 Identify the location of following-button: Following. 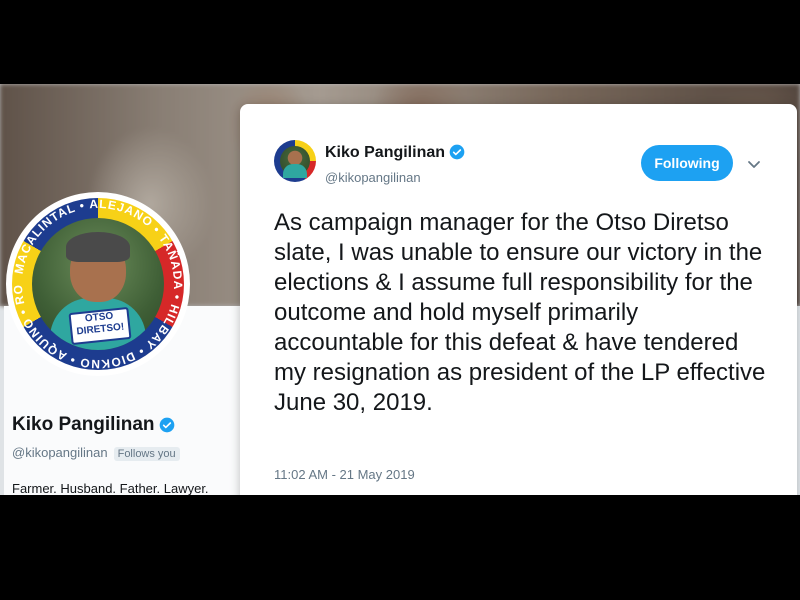
(687, 163).